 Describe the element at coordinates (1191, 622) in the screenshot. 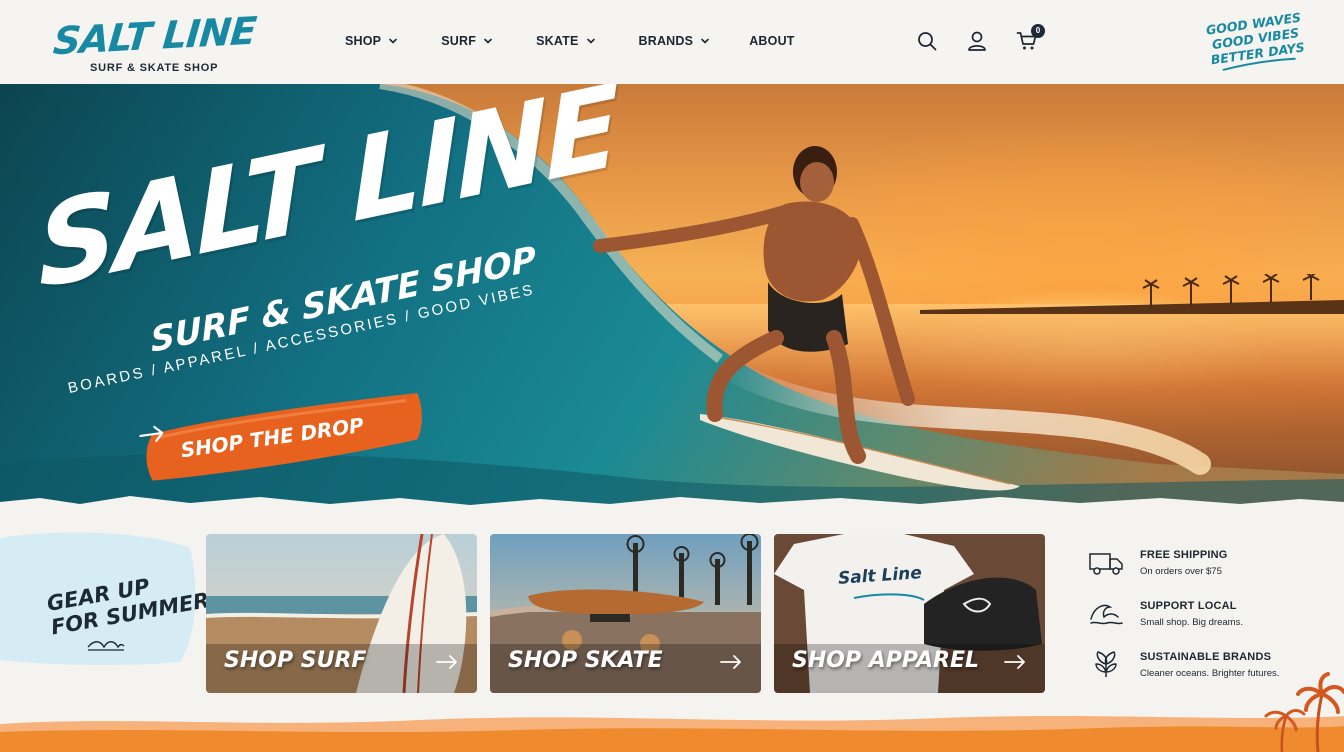

I see `perk-subtitle: Small shop. Big dreams.` at that location.